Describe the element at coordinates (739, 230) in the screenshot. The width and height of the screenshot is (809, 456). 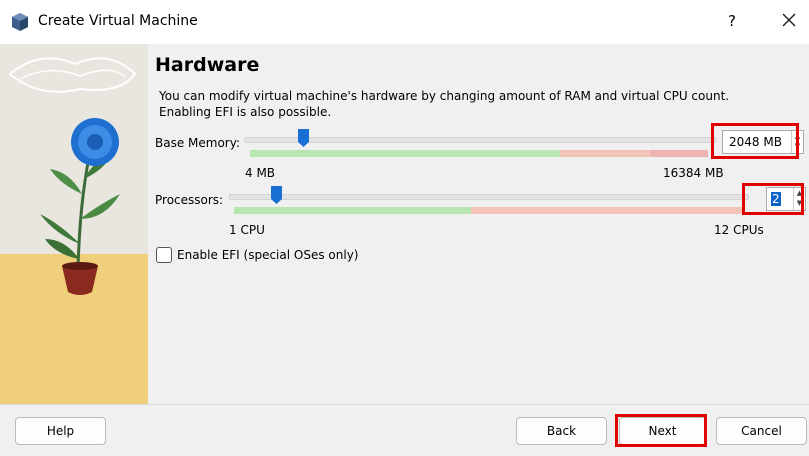
I see `processors-max-label: 12 CPUs` at that location.